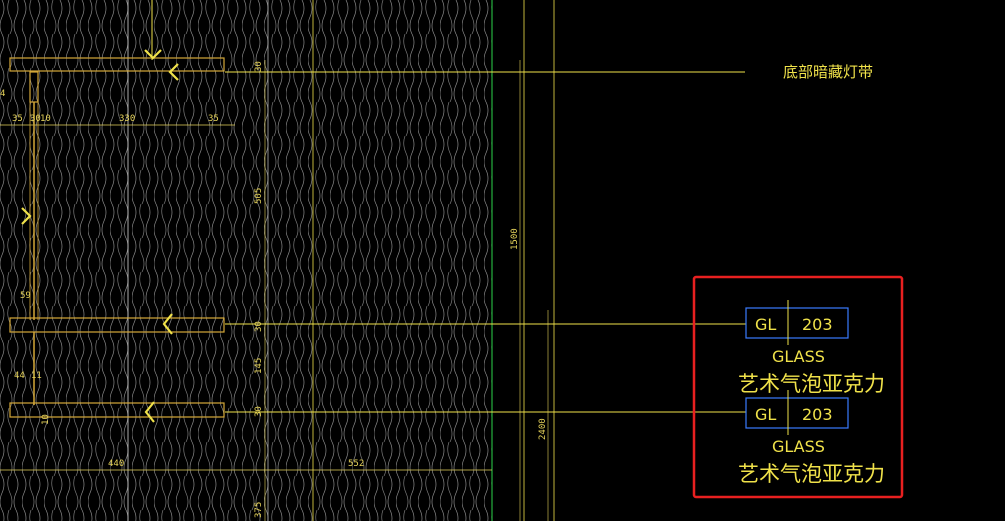  I want to click on material-tag-2: GL 203 GLASS 艺术气泡亚克力, so click(811, 438).